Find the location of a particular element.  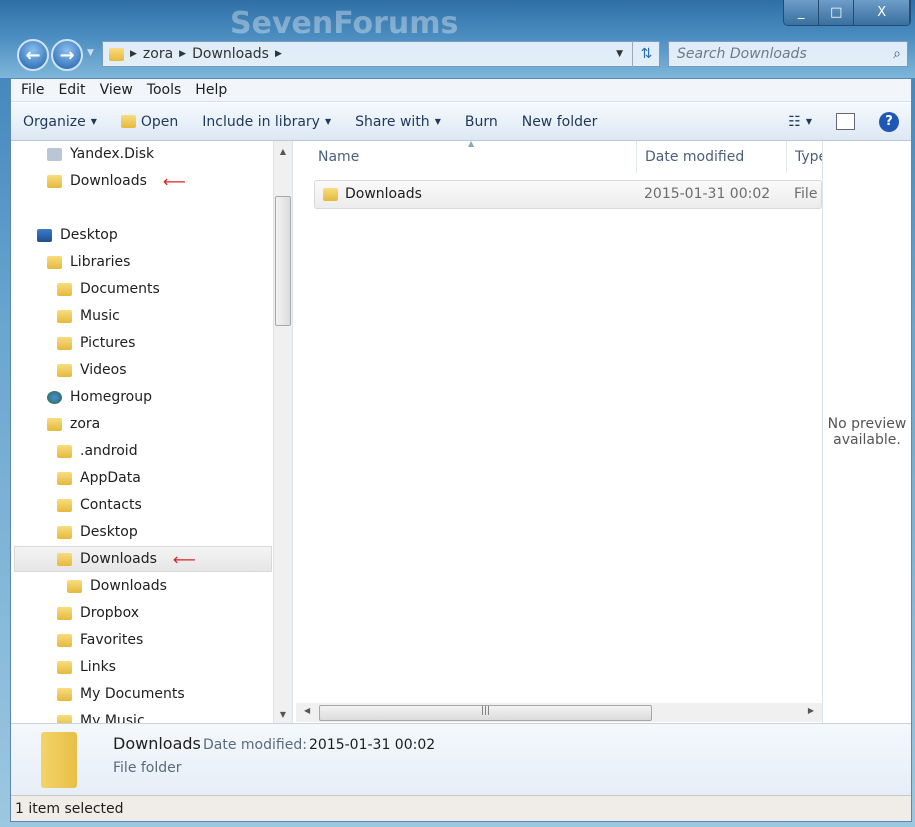

new-folder-button: New folder is located at coordinates (560, 121).